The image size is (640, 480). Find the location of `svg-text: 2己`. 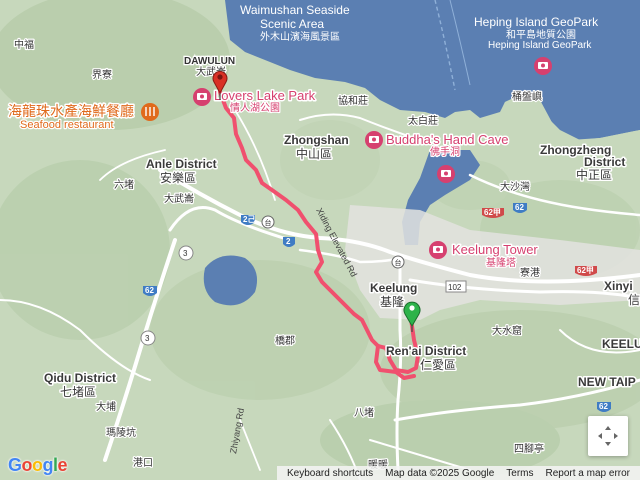

svg-text: 2己 is located at coordinates (249, 219).